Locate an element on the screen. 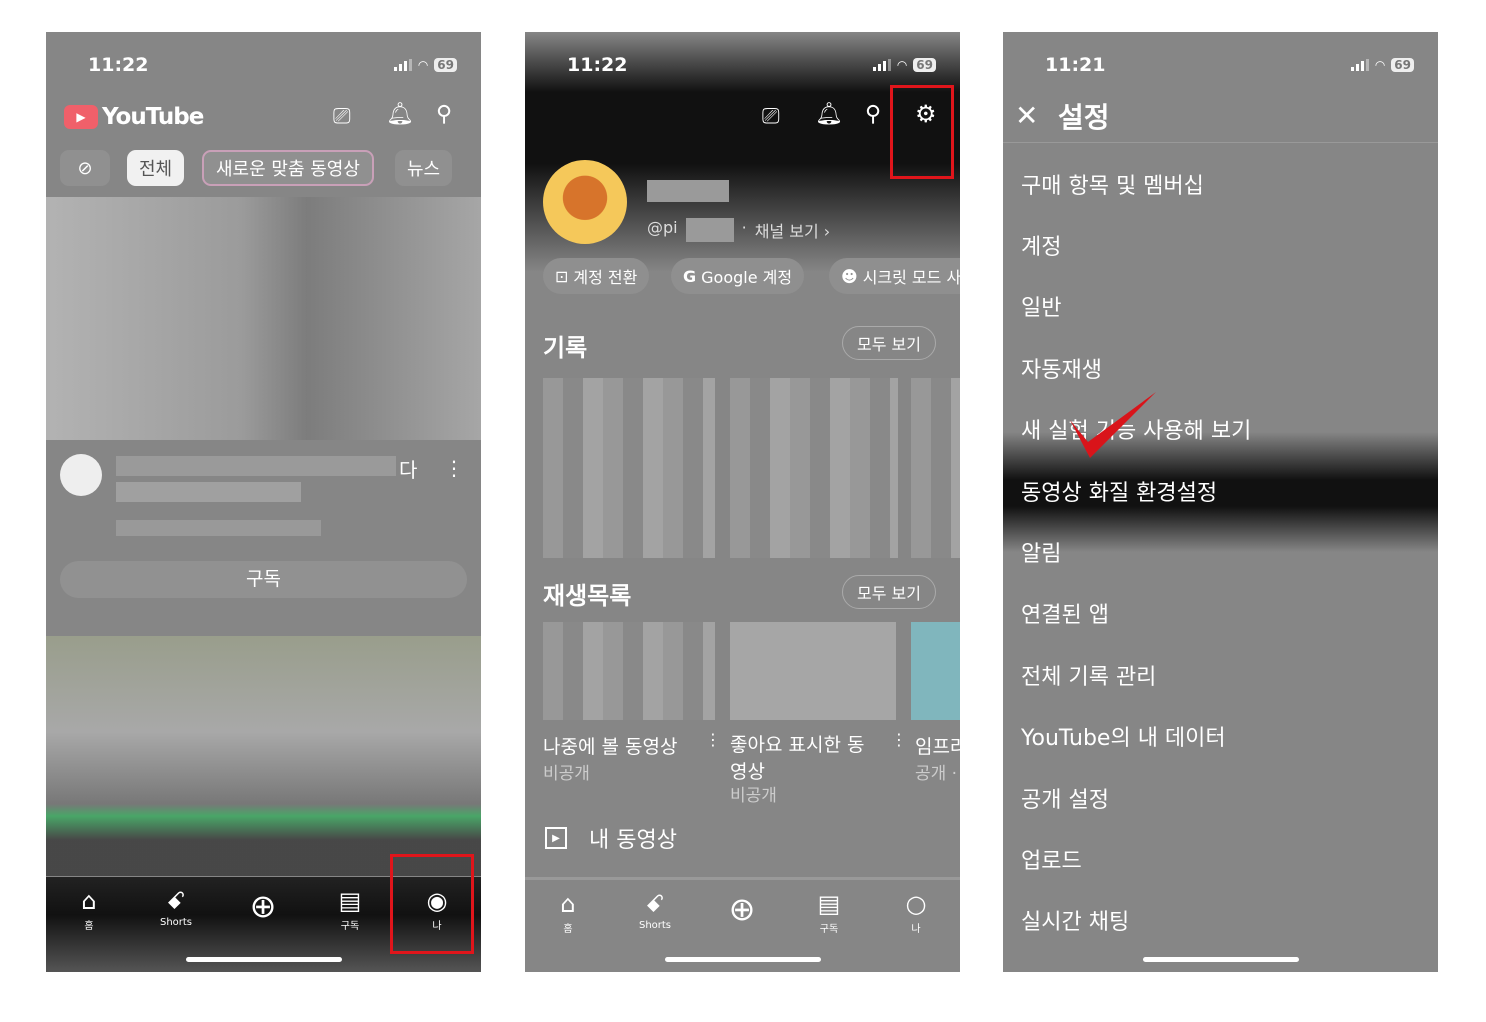 The height and width of the screenshot is (1022, 1486). google-account-chip: G Google 계정 is located at coordinates (738, 276).